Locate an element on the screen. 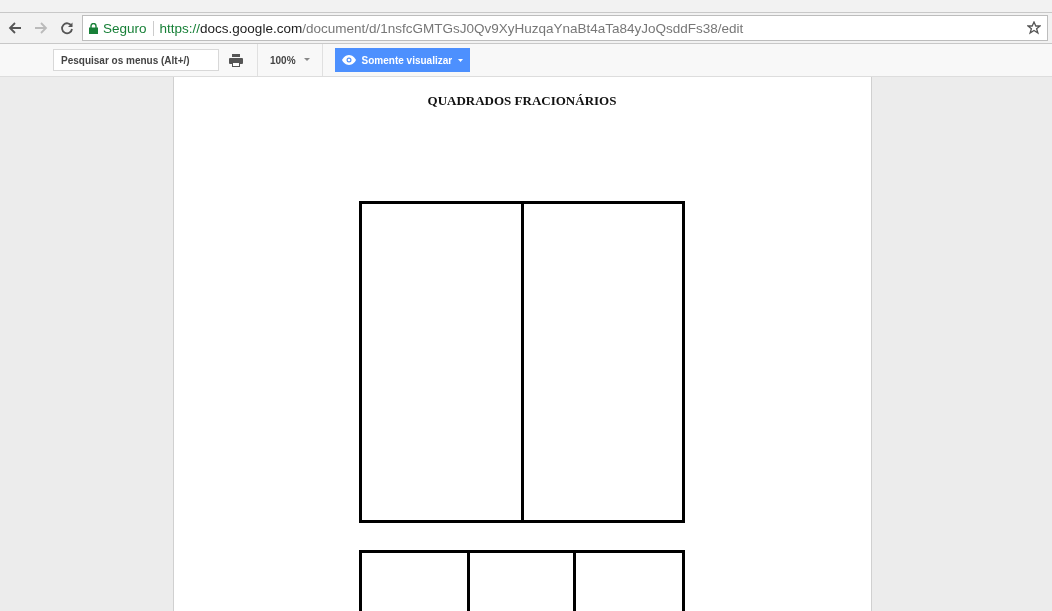 This screenshot has height=611, width=1052. back-icon is located at coordinates (15, 28).